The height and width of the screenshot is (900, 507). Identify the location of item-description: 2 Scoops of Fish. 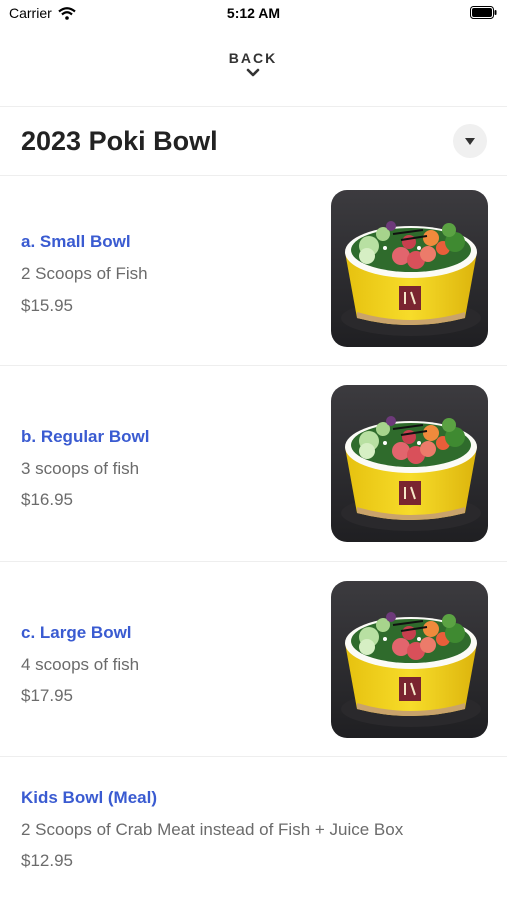
(84, 273).